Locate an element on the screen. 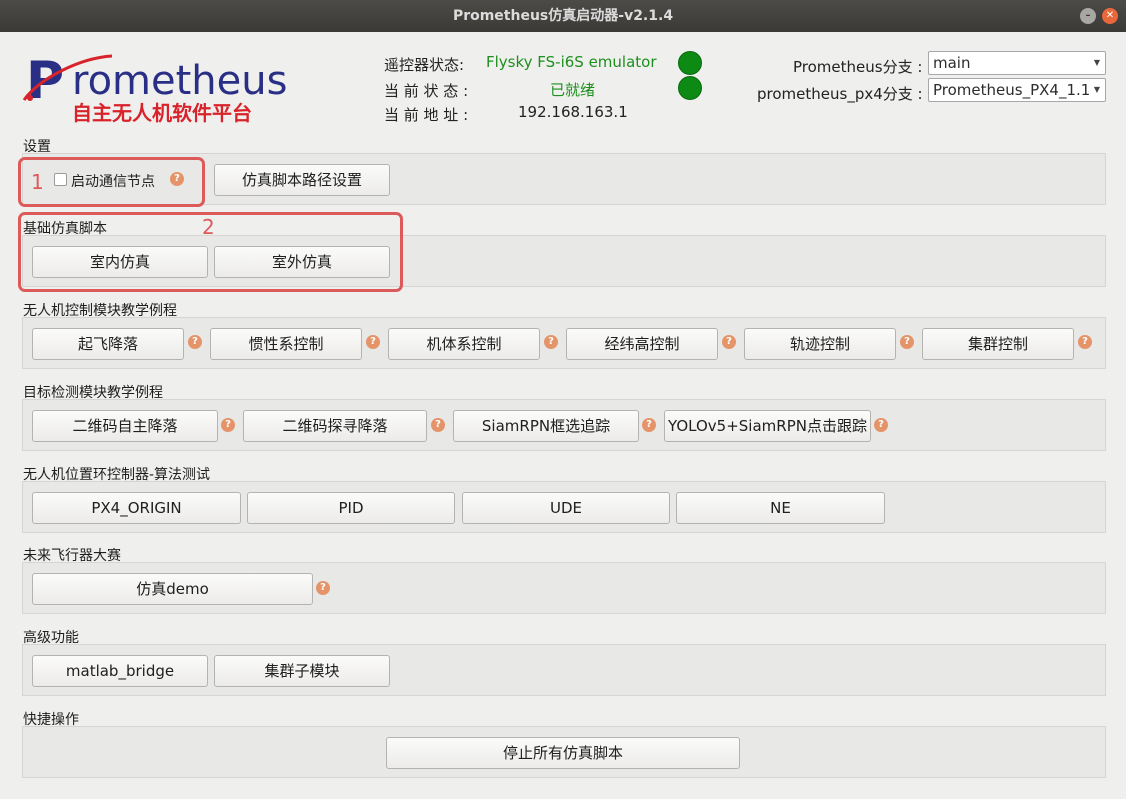 The image size is (1126, 799). qr-search-land-button: 二维码探寻降落 is located at coordinates (335, 426).